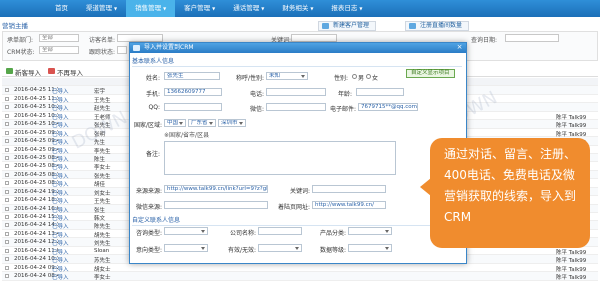 The width and height of the screenshot is (600, 286). What do you see at coordinates (102, 250) in the screenshot?
I see `cell-name: Sloan` at bounding box center [102, 250].